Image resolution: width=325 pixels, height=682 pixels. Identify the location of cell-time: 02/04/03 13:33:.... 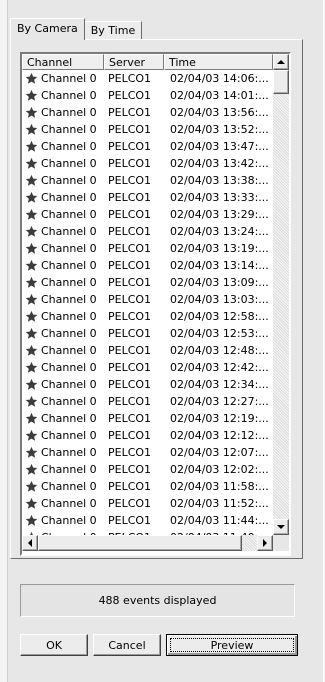
(219, 197).